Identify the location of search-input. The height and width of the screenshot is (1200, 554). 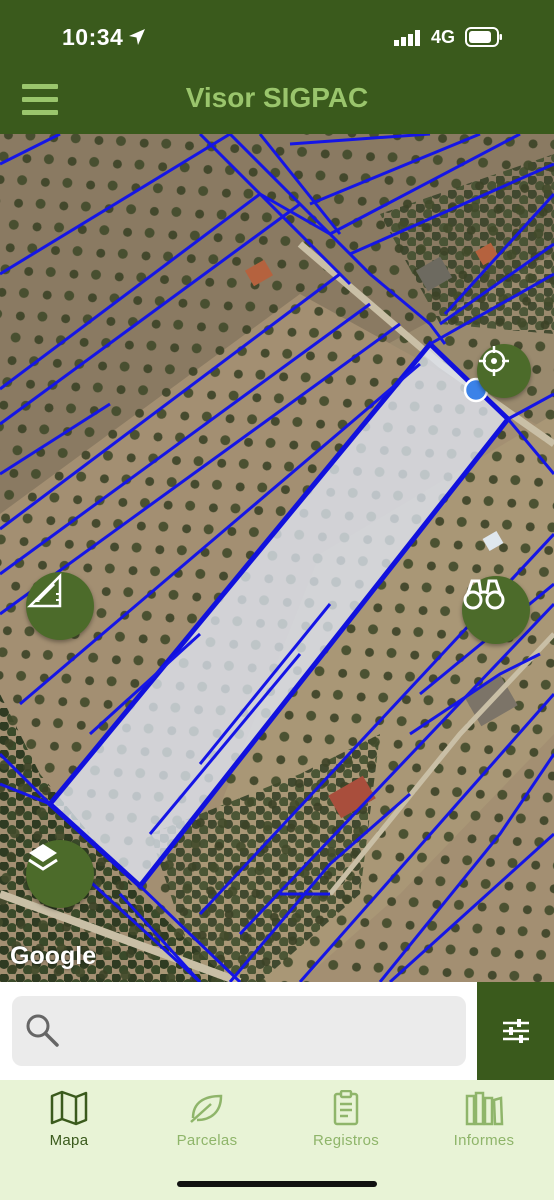
(264, 1031).